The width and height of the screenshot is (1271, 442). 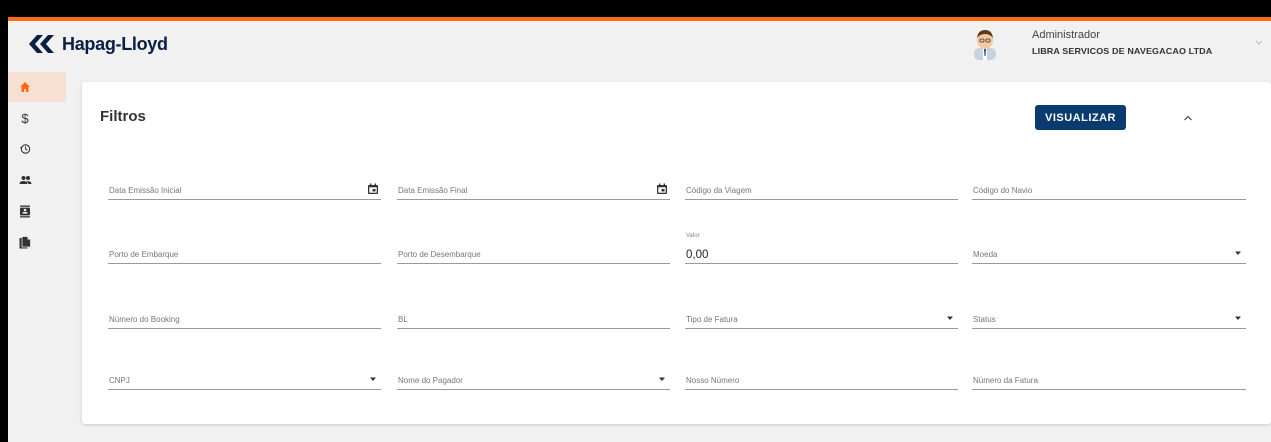 What do you see at coordinates (1122, 51) in the screenshot?
I see `user-company: LIBRA SERVICOS DE NAVEGACAO LTDA` at bounding box center [1122, 51].